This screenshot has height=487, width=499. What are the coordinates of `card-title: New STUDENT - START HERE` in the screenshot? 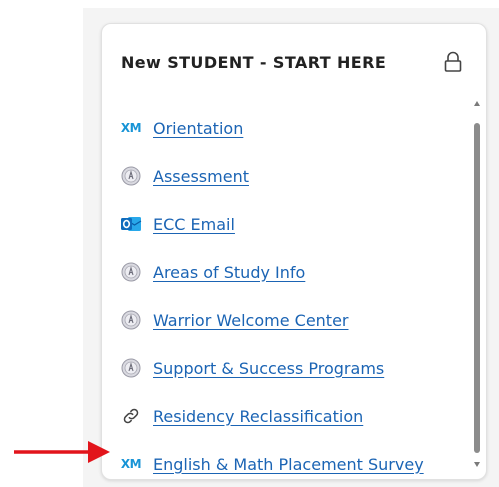 It's located at (254, 62).